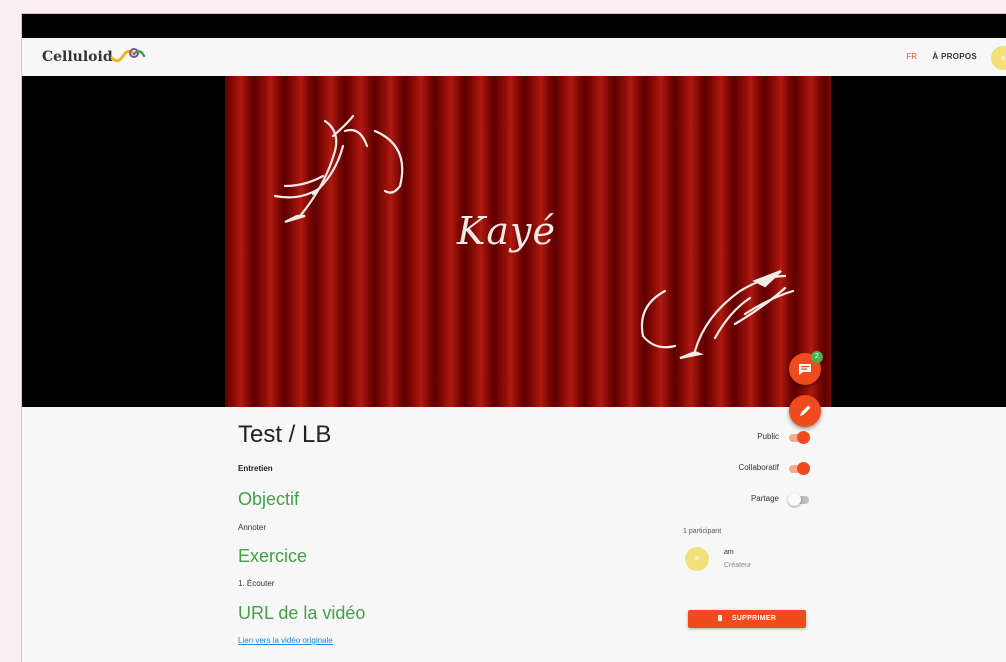 The image size is (1006, 662). Describe the element at coordinates (514, 57) in the screenshot. I see `navbar: Celluloid FR À PROPOS a` at that location.